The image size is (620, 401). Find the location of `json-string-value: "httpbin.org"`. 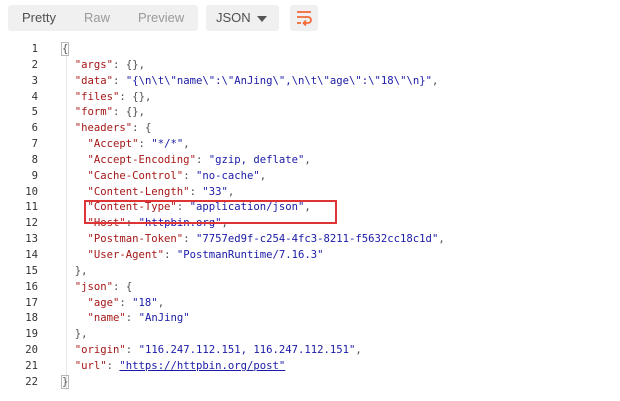

json-string-value: "httpbin.org" is located at coordinates (180, 223).